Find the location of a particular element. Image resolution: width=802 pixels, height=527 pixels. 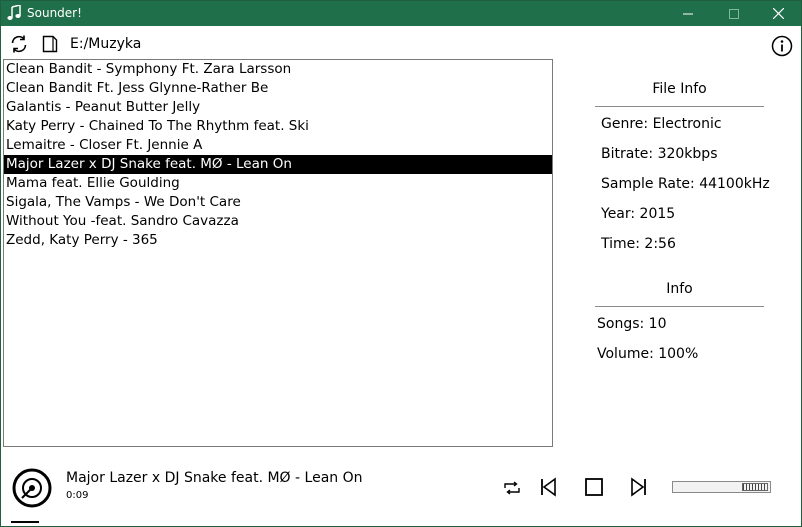

songs-count: Songs: 10 is located at coordinates (632, 324).